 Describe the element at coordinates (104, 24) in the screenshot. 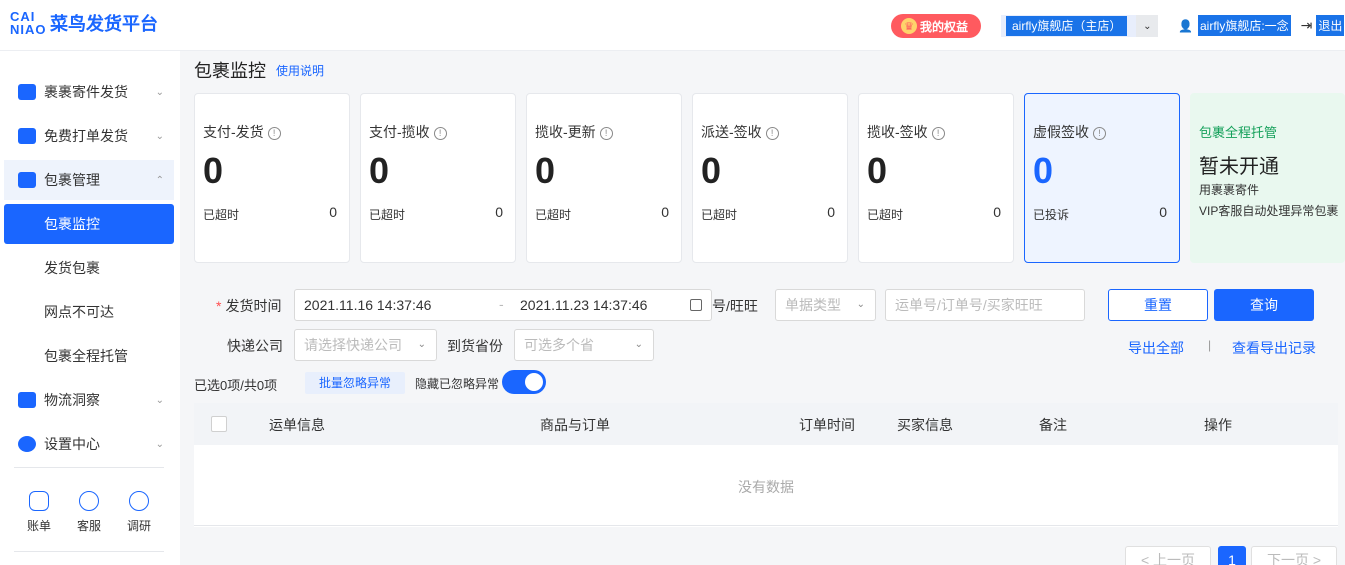

I see `logo-text: 菜鸟发货平台` at that location.